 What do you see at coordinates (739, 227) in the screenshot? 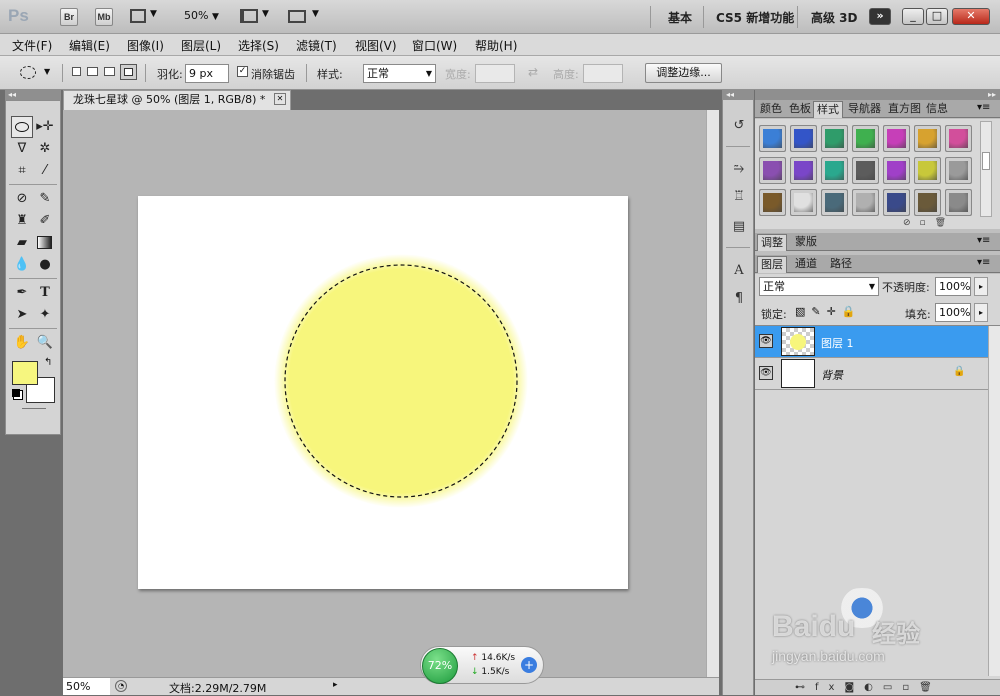
I see `tool-presets-icon: ▤` at bounding box center [739, 227].